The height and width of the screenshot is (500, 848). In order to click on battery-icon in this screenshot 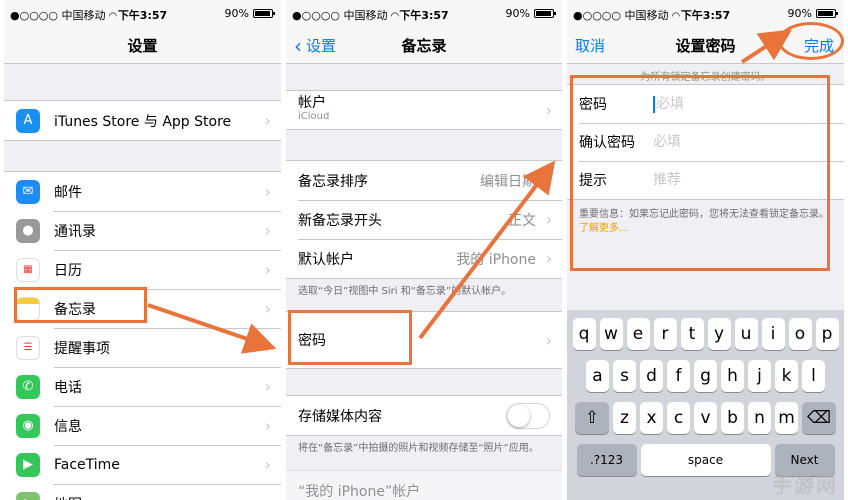, I will do `click(545, 13)`.